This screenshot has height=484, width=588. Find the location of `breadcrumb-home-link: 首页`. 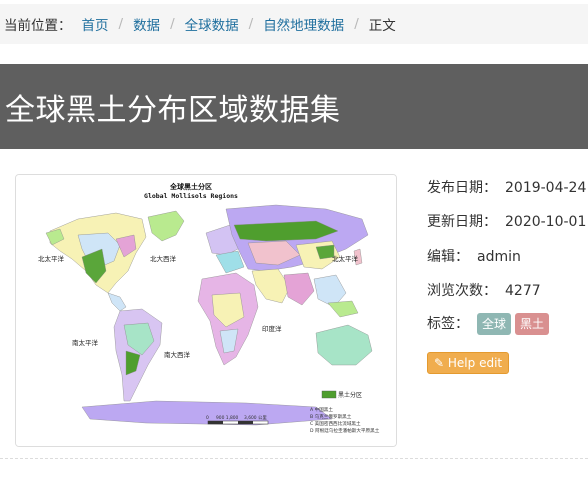

breadcrumb-home-link: 首页 is located at coordinates (95, 24).